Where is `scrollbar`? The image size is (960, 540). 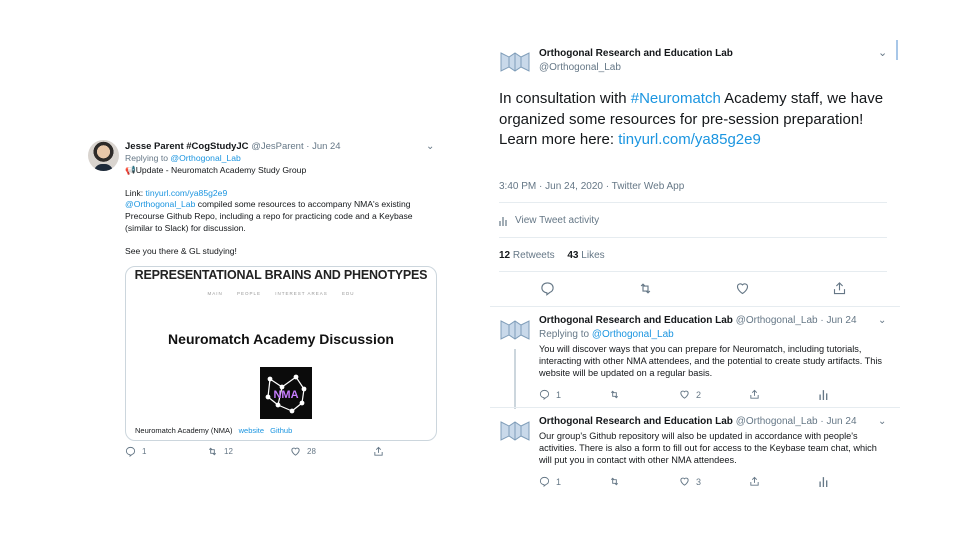
scrollbar is located at coordinates (897, 50).